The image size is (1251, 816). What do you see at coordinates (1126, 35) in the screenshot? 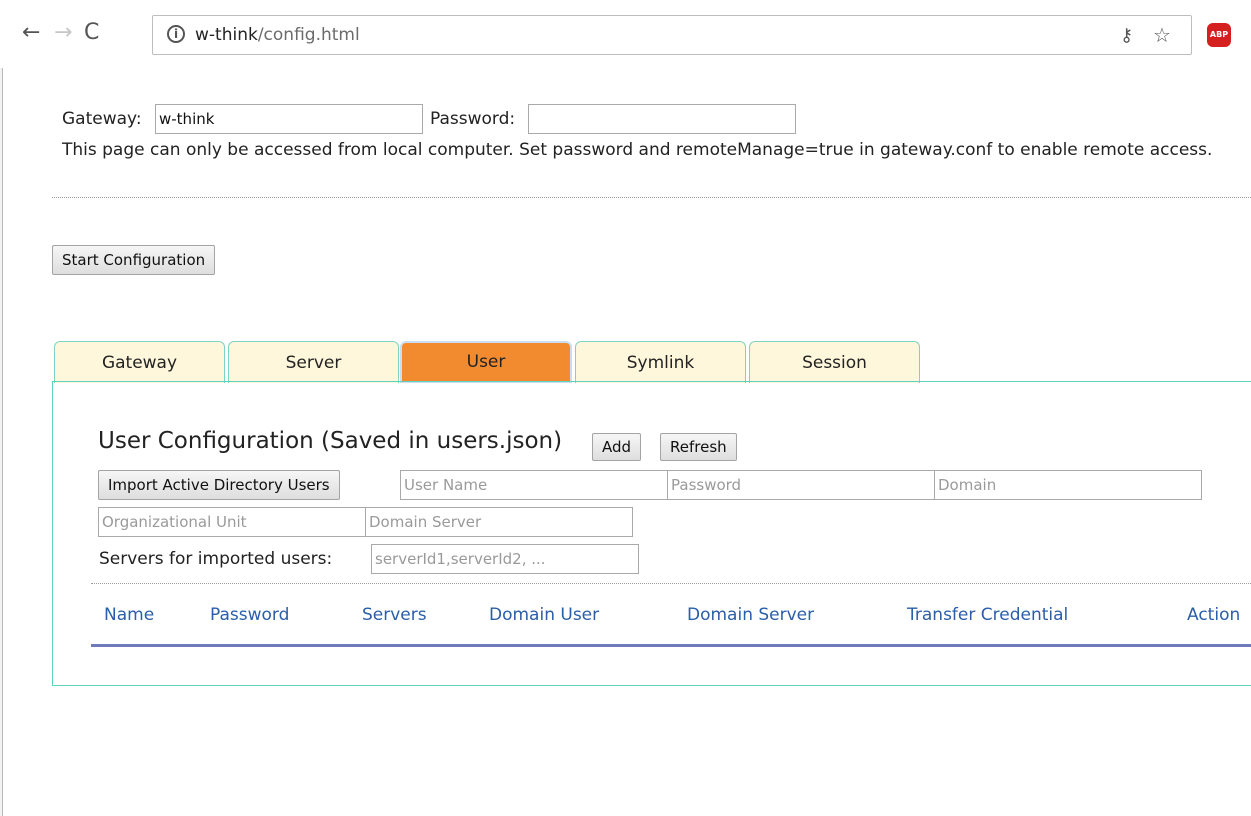
I see `key-icon: ⚷` at bounding box center [1126, 35].